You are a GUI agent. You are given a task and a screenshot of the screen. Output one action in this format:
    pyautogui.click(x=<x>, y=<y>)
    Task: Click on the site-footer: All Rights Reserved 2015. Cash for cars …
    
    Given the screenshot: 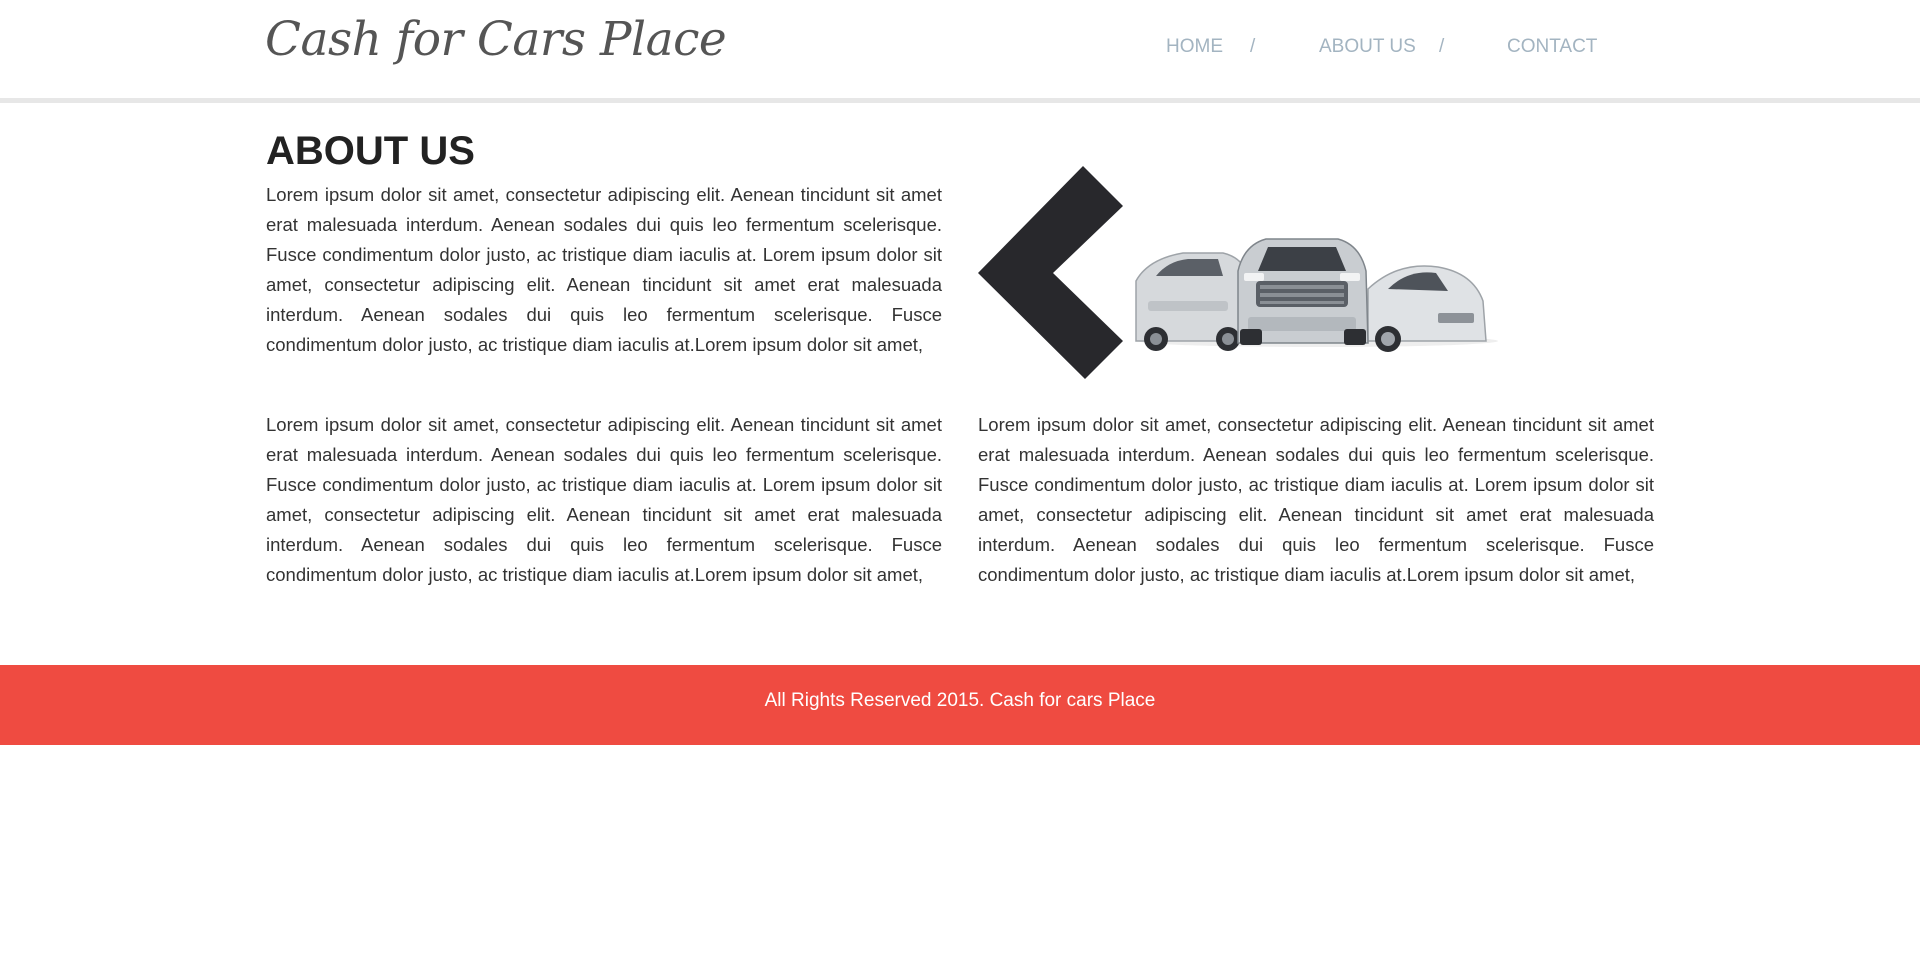 What is the action you would take?
    pyautogui.click(x=960, y=705)
    